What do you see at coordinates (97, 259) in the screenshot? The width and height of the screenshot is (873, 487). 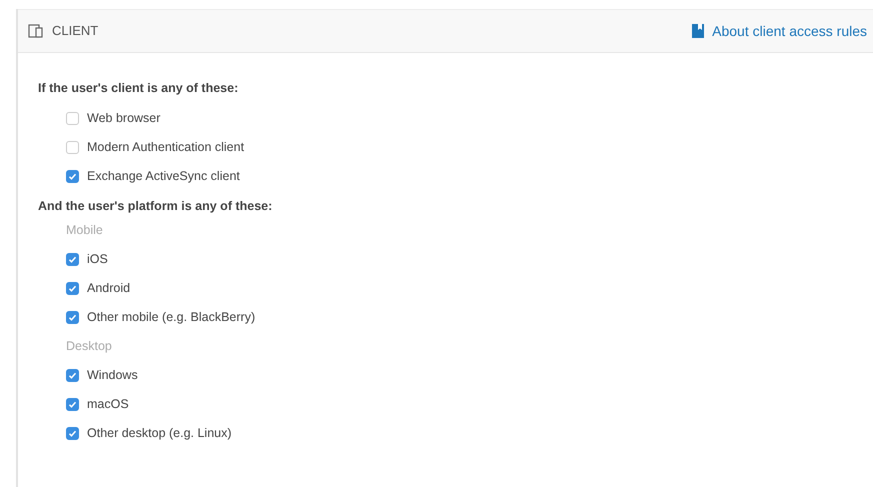 I see `checkbox-label: iOS` at bounding box center [97, 259].